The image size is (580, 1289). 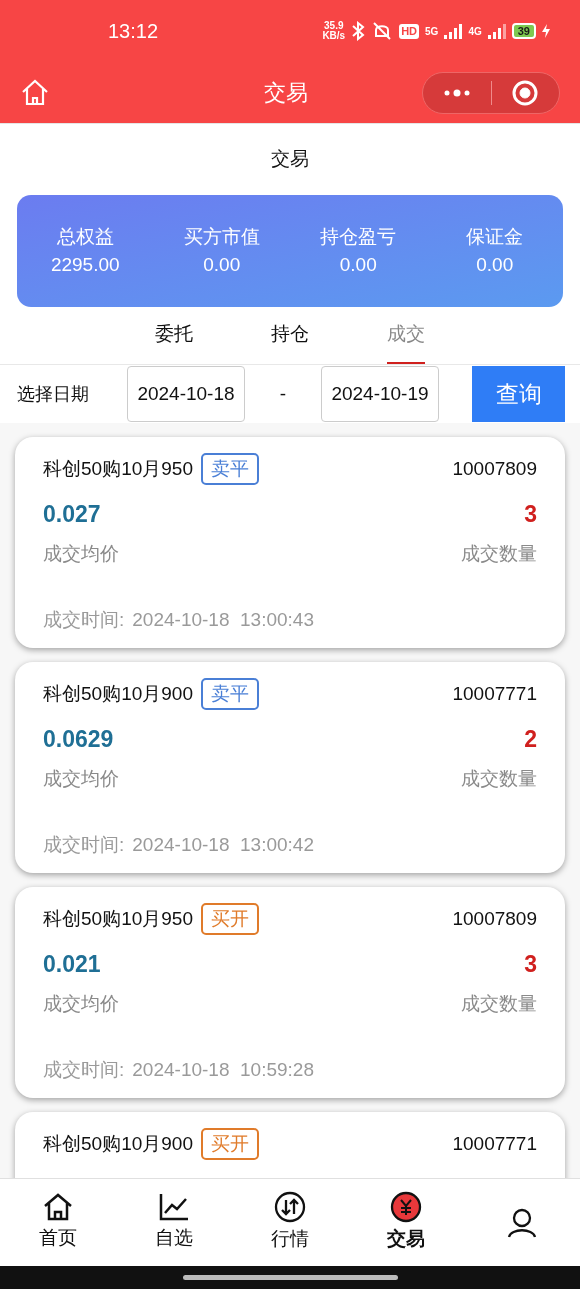 I want to click on summary-label: 总权益, so click(x=85, y=236).